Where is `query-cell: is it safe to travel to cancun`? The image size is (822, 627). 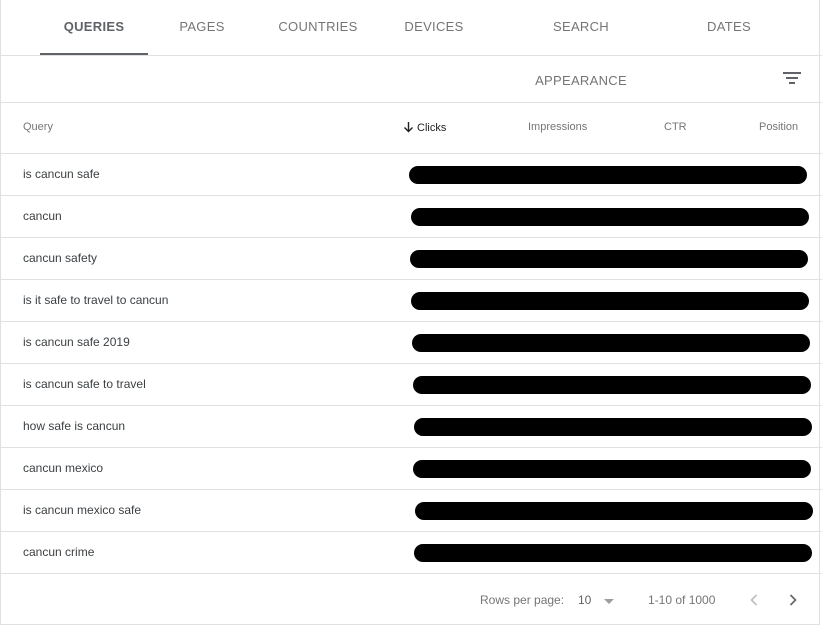 query-cell: is it safe to travel to cancun is located at coordinates (96, 300).